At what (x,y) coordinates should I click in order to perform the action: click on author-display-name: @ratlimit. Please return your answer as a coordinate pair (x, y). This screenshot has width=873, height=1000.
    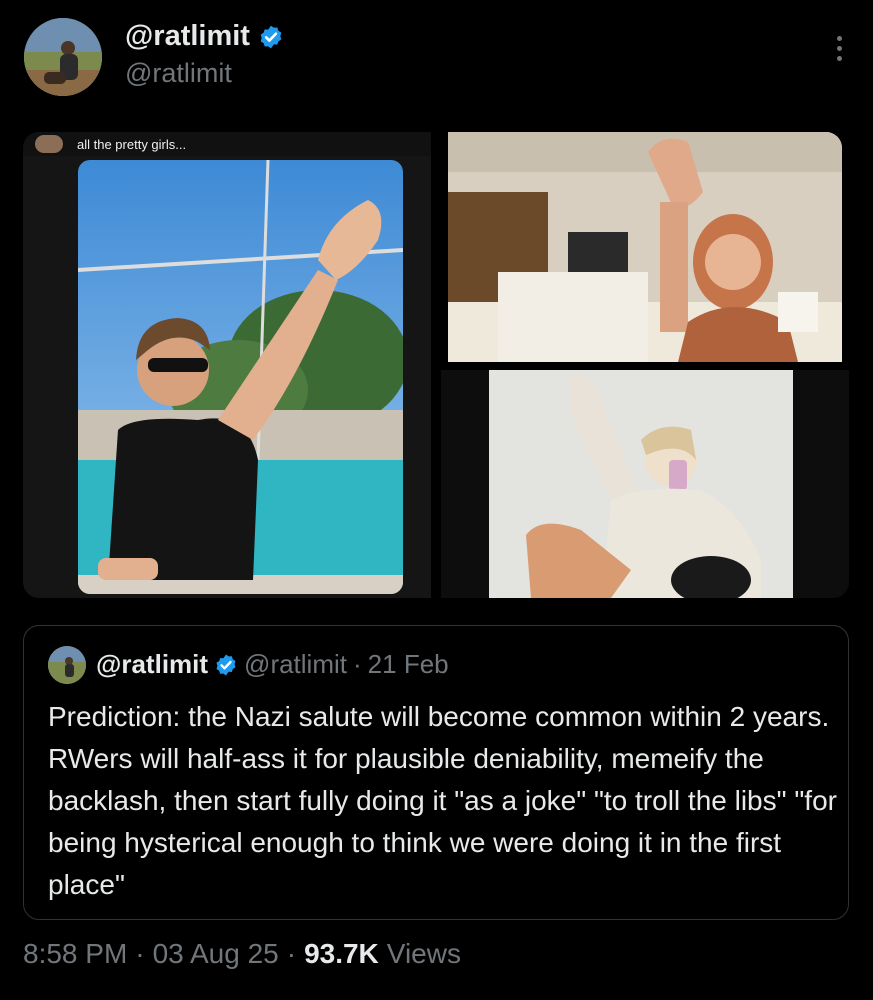
    Looking at the image, I should click on (204, 36).